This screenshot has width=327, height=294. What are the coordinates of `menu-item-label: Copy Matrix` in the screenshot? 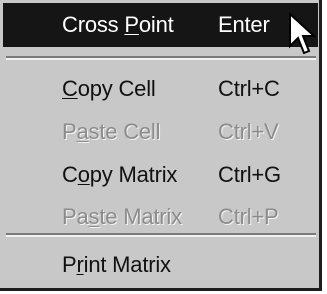 It's located at (120, 174).